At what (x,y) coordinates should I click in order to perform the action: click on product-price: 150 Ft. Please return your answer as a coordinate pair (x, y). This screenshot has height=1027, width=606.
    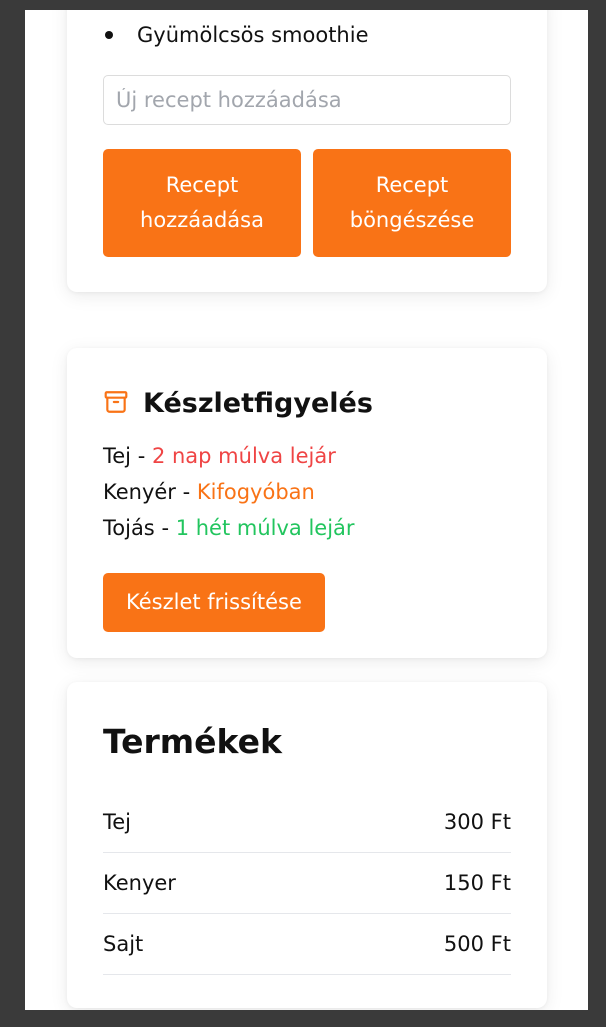
    Looking at the image, I should click on (477, 883).